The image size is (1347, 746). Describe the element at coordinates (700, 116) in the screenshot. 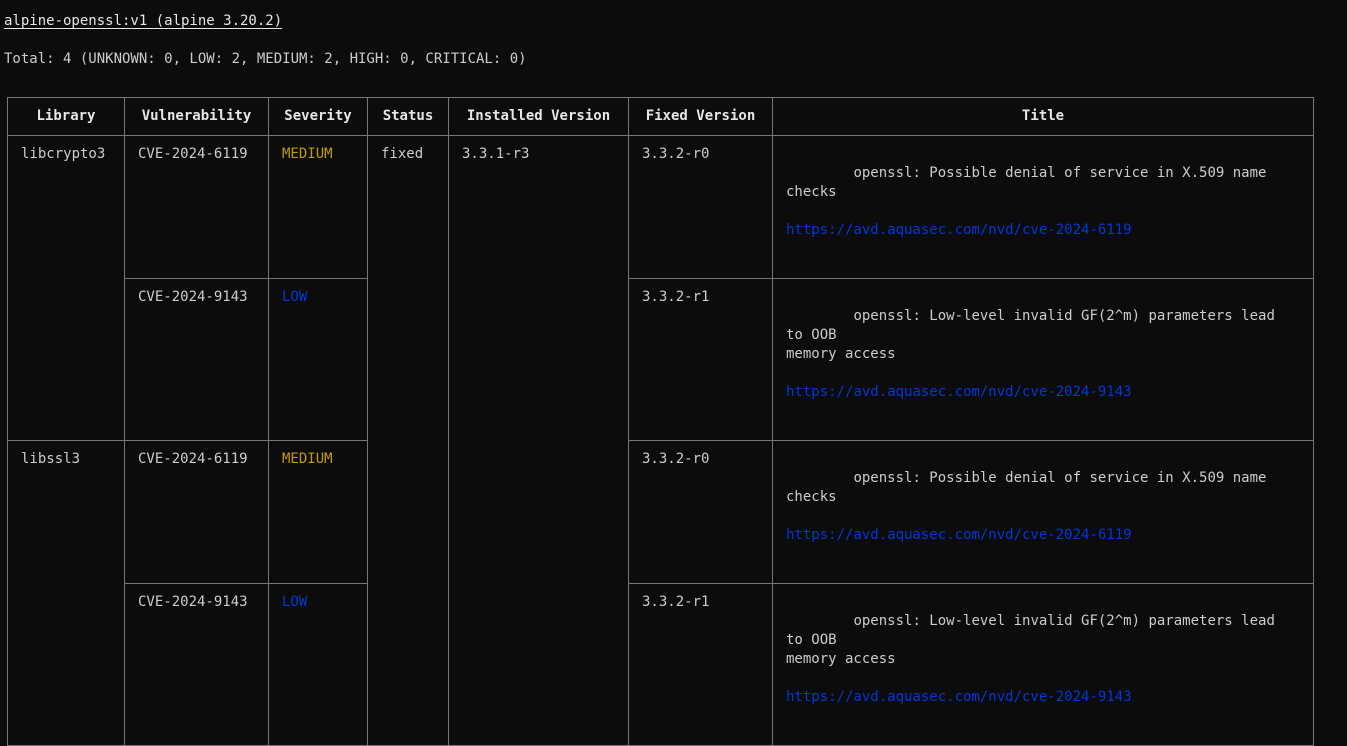

I see `column-header-fixed-version: Fixed Version` at that location.